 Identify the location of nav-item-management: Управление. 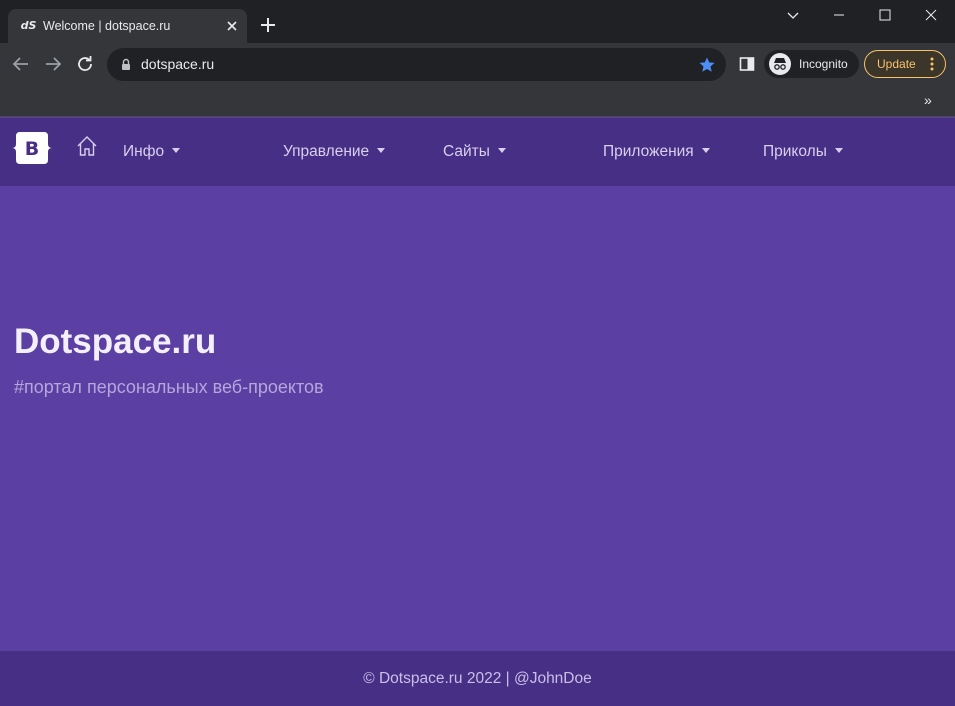
(334, 152).